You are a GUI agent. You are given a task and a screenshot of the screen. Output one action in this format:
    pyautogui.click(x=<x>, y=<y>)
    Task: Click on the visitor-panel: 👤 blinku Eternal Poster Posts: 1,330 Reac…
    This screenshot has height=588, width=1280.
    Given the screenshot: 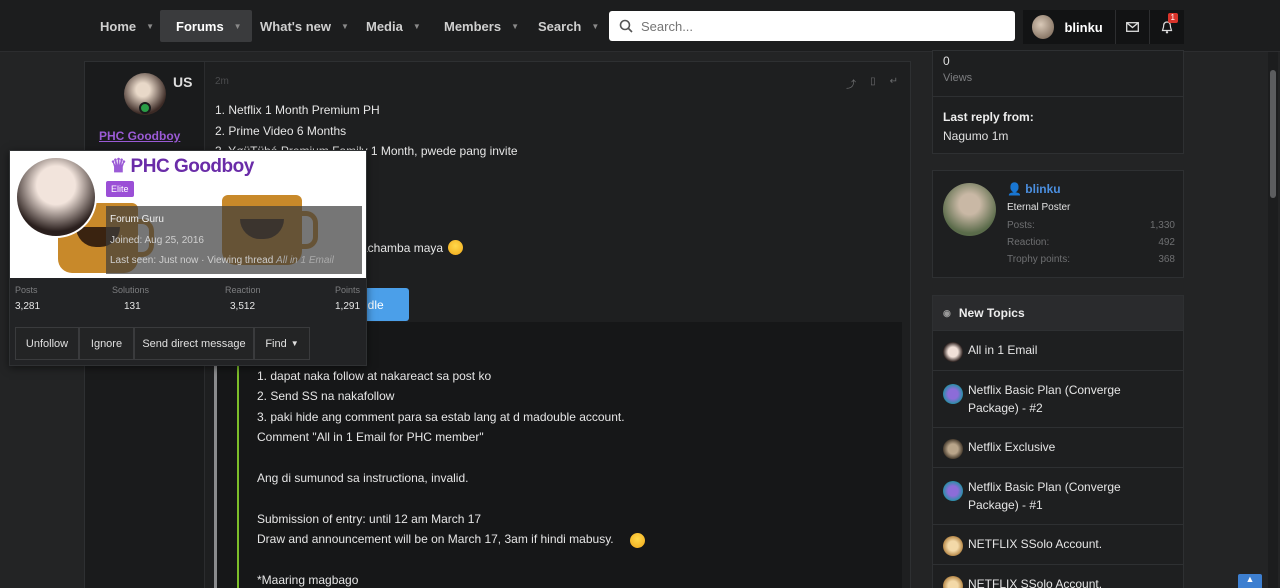 What is the action you would take?
    pyautogui.click(x=1058, y=224)
    